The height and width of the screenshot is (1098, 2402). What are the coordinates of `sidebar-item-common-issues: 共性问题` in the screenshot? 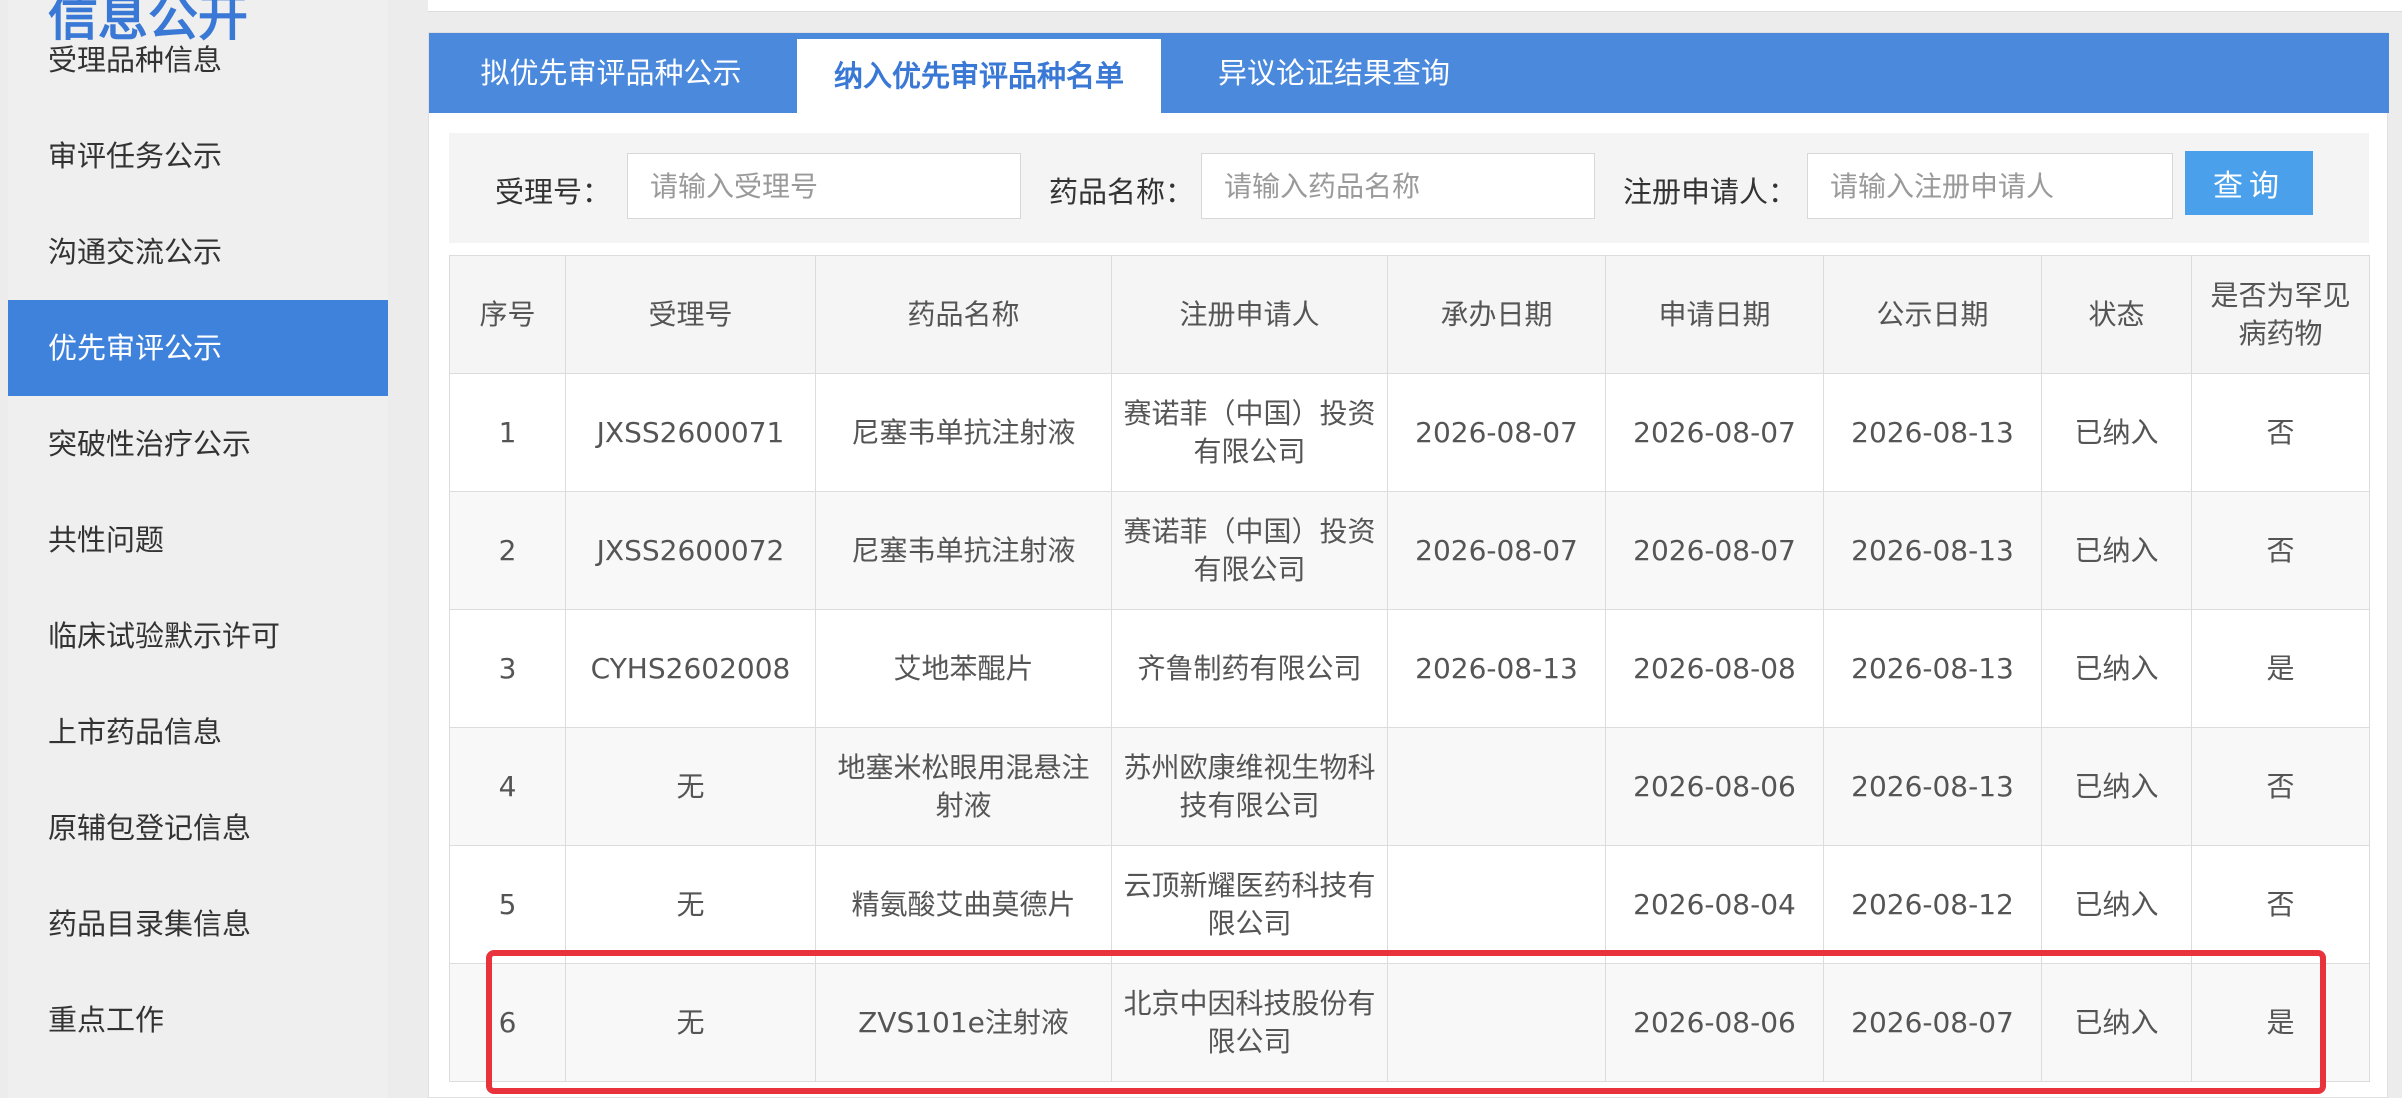 It's located at (198, 540).